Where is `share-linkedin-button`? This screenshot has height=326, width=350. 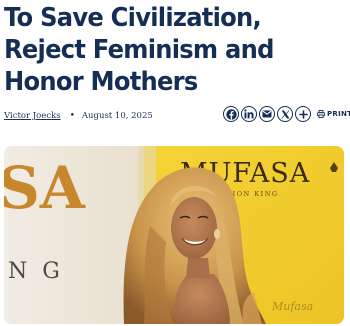
share-linkedin-button is located at coordinates (249, 114).